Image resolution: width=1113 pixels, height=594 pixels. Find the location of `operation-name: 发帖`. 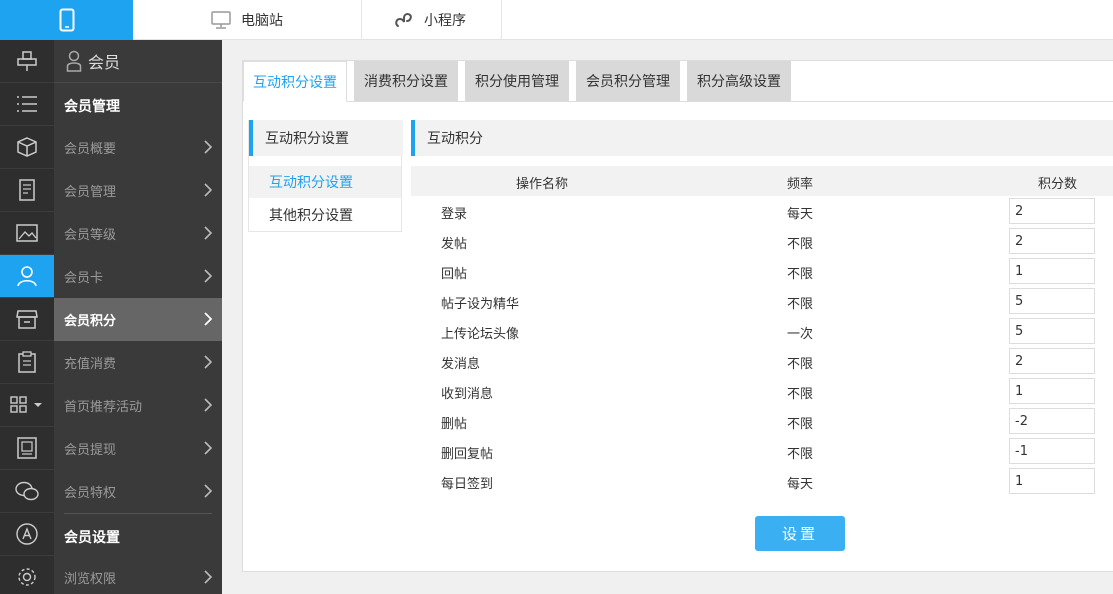

operation-name: 发帖 is located at coordinates (454, 244).